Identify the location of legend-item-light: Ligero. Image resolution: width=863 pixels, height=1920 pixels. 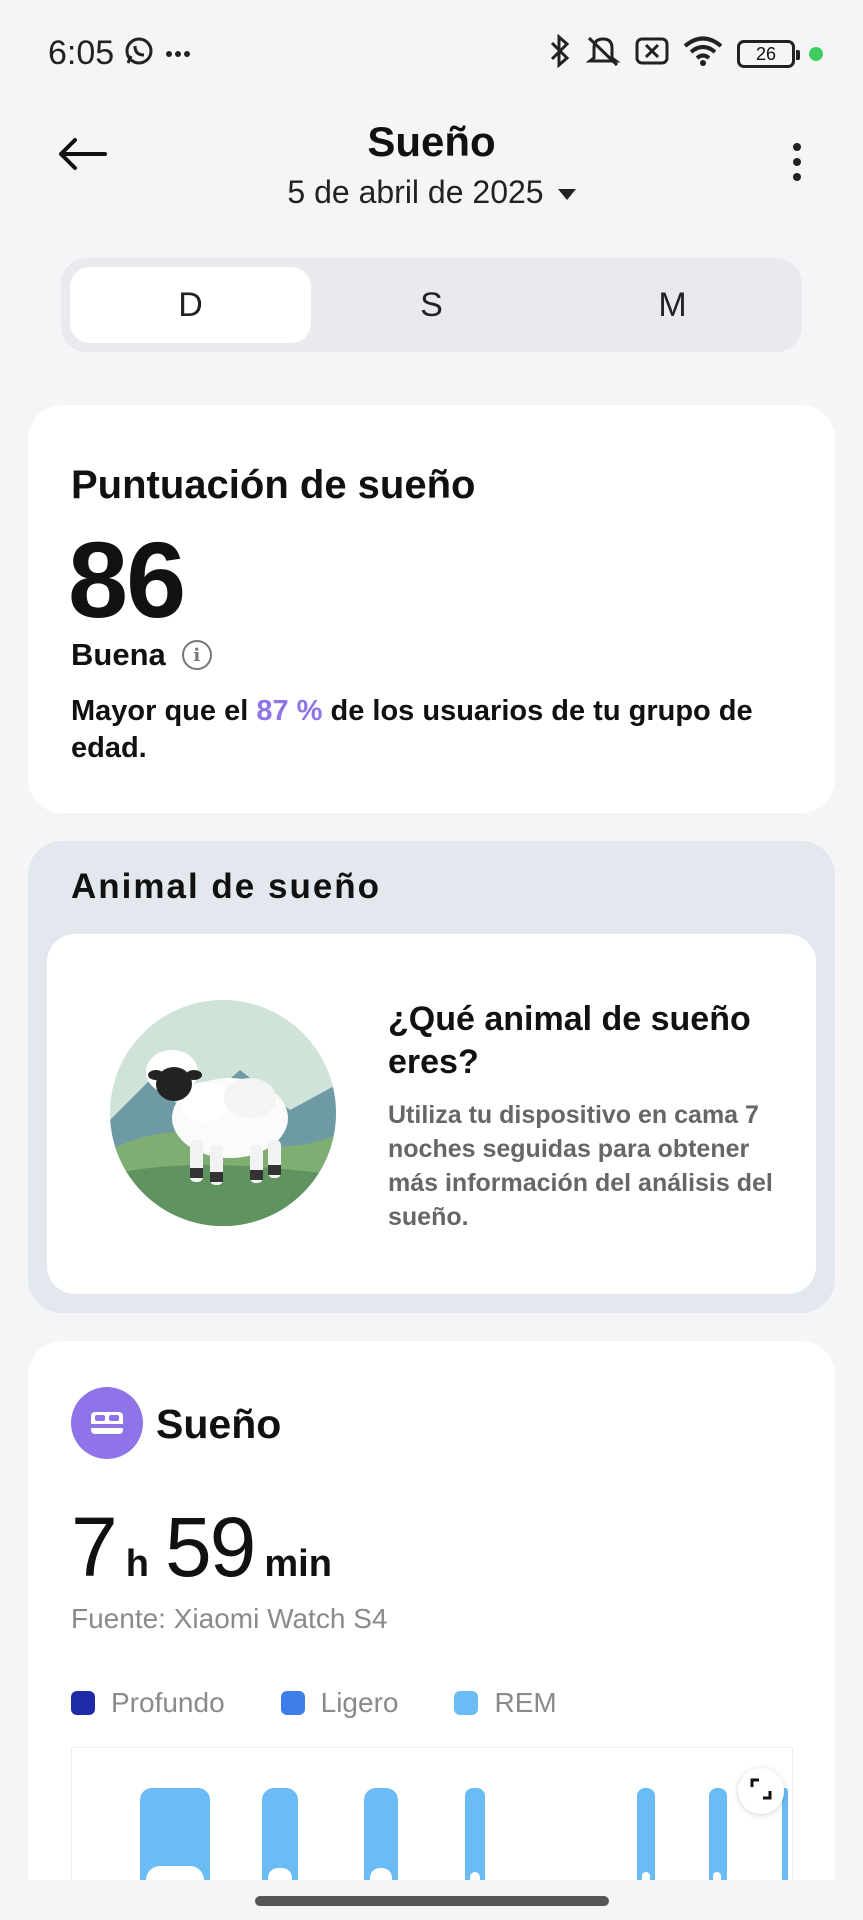
(339, 1703).